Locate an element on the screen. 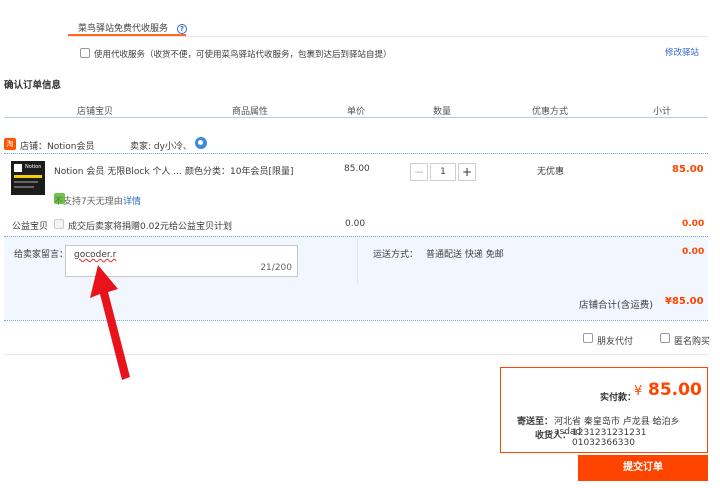 This screenshot has width=720, height=488. shop-name: 店铺：Notion会员 is located at coordinates (57, 145).